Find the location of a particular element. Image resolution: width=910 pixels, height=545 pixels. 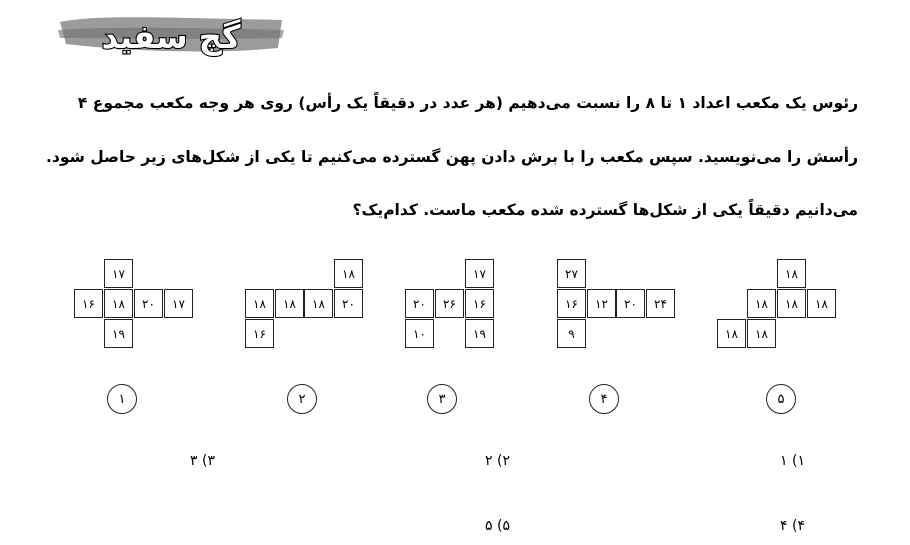

net-label: ۳ is located at coordinates (442, 399).